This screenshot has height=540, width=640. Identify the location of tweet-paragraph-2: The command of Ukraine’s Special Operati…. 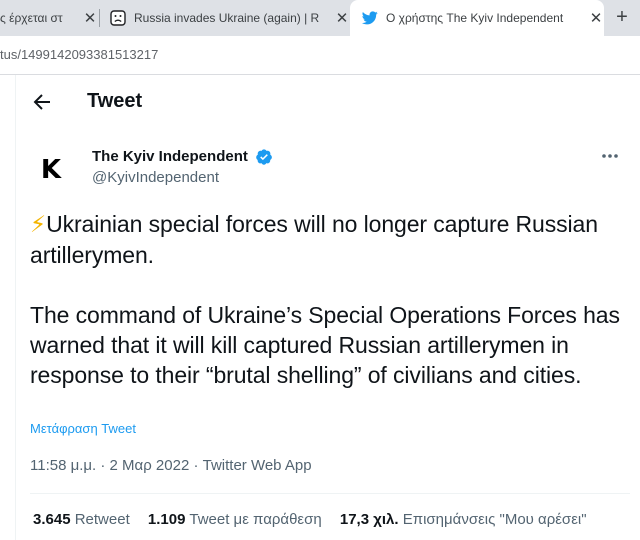
(325, 345).